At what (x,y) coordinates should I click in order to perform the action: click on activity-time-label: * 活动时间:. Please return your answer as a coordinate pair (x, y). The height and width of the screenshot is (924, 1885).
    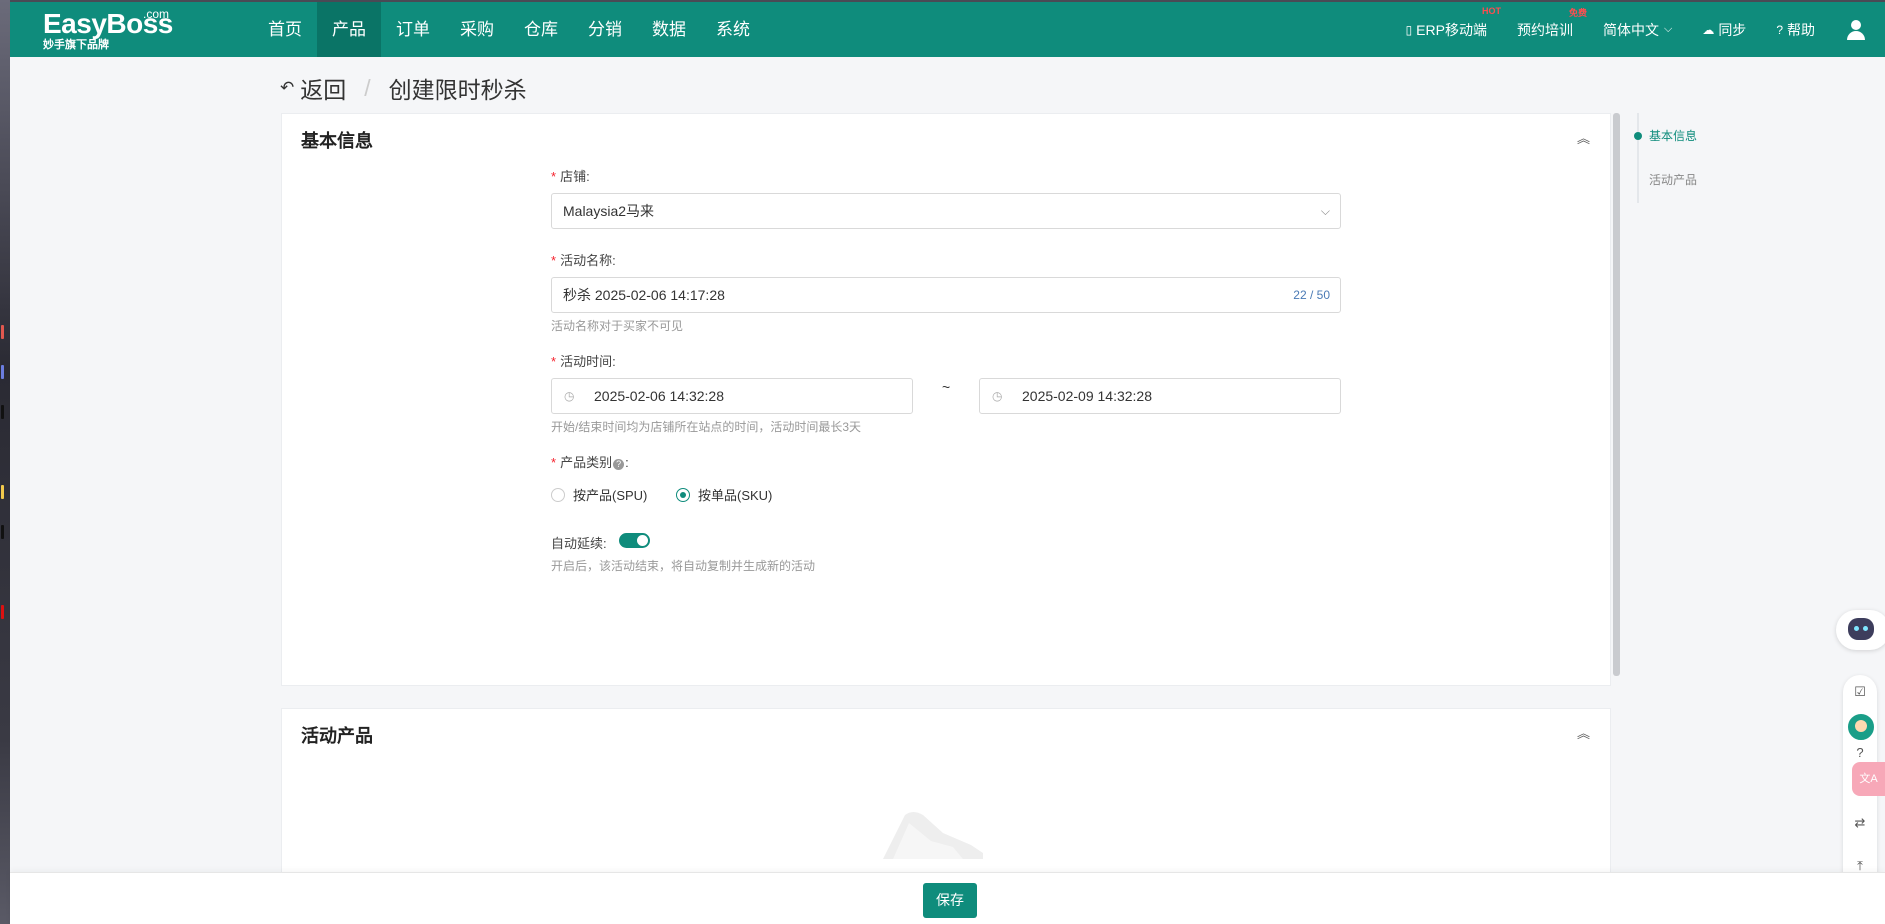
    Looking at the image, I should click on (583, 361).